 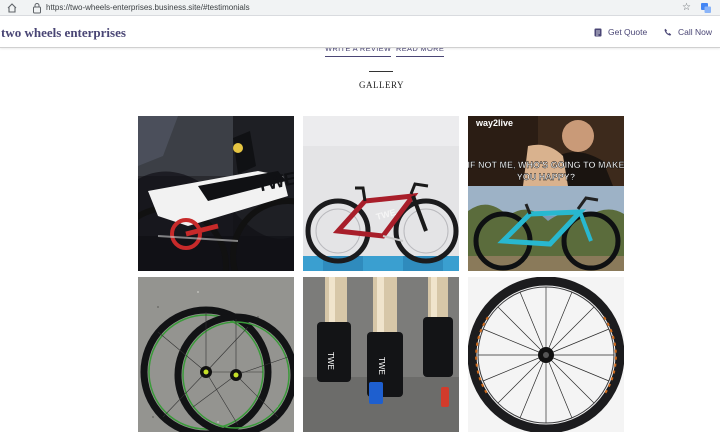 What do you see at coordinates (695, 32) in the screenshot?
I see `call-now-label: Call Now` at bounding box center [695, 32].